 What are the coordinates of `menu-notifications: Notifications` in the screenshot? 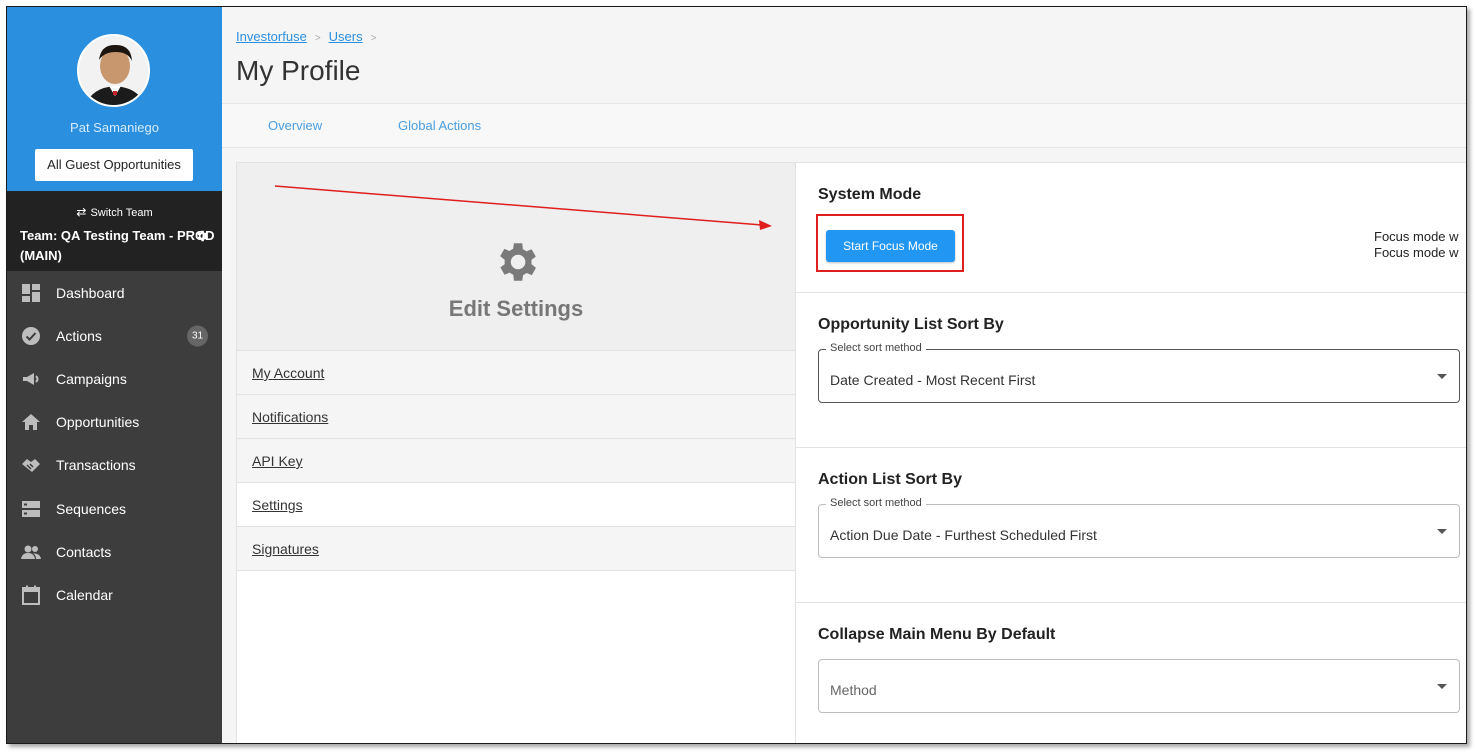 It's located at (516, 417).